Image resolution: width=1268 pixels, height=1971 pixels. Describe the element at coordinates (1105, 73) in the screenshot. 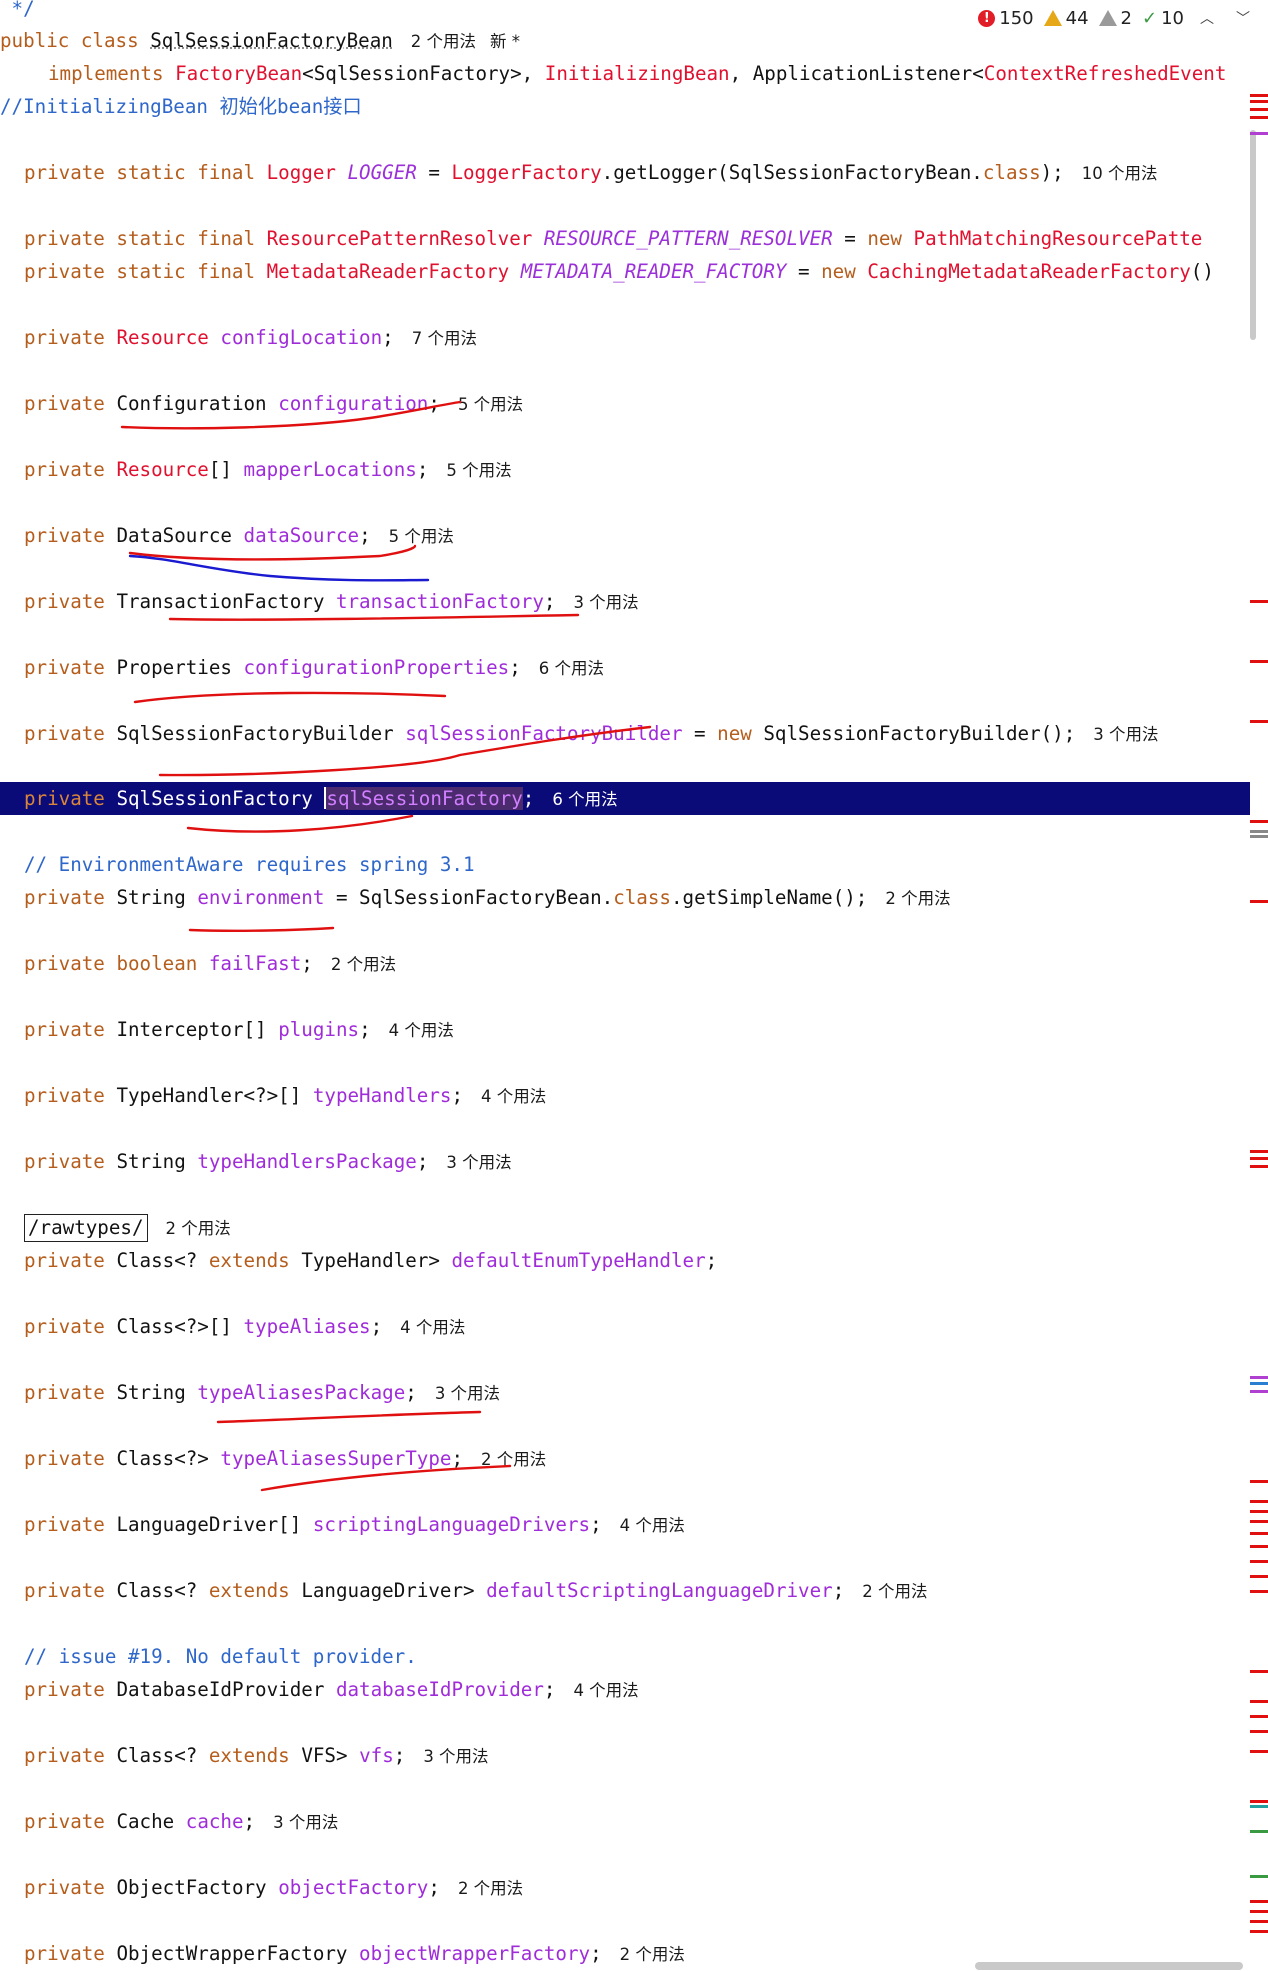

I see `type-name: ContextRefreshedEvent` at that location.